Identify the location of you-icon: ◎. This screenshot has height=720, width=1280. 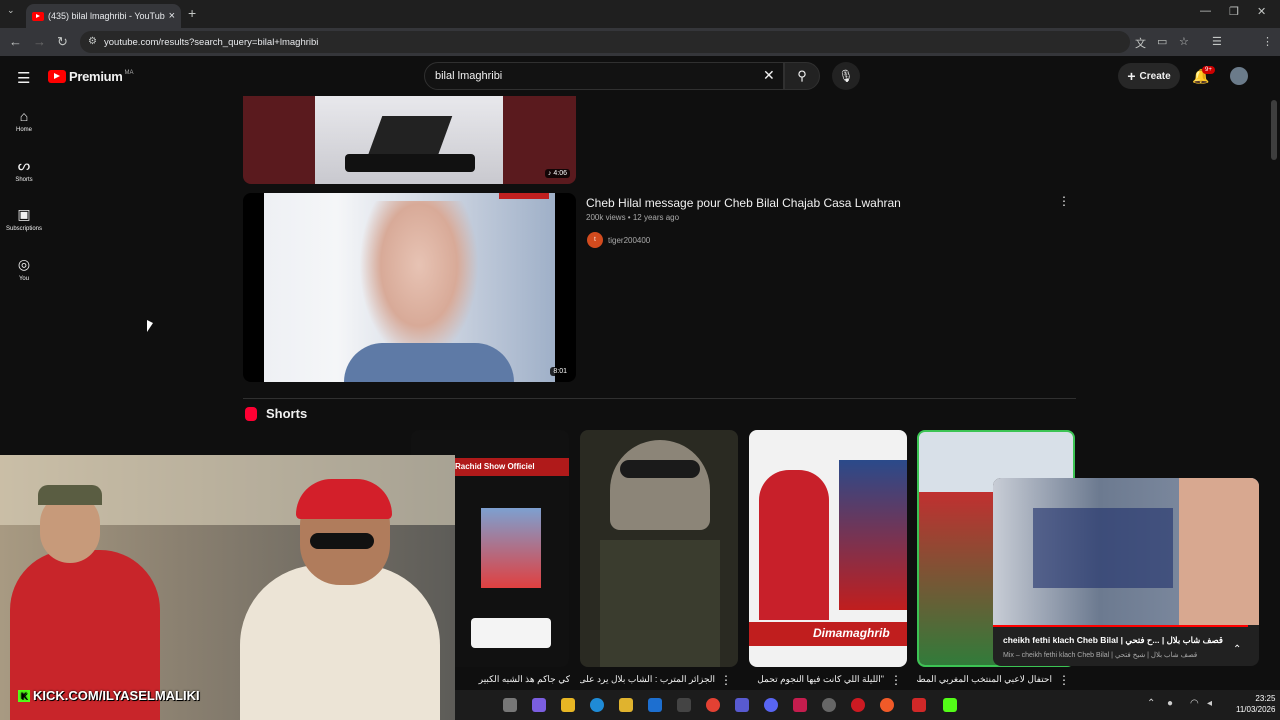
(24, 264).